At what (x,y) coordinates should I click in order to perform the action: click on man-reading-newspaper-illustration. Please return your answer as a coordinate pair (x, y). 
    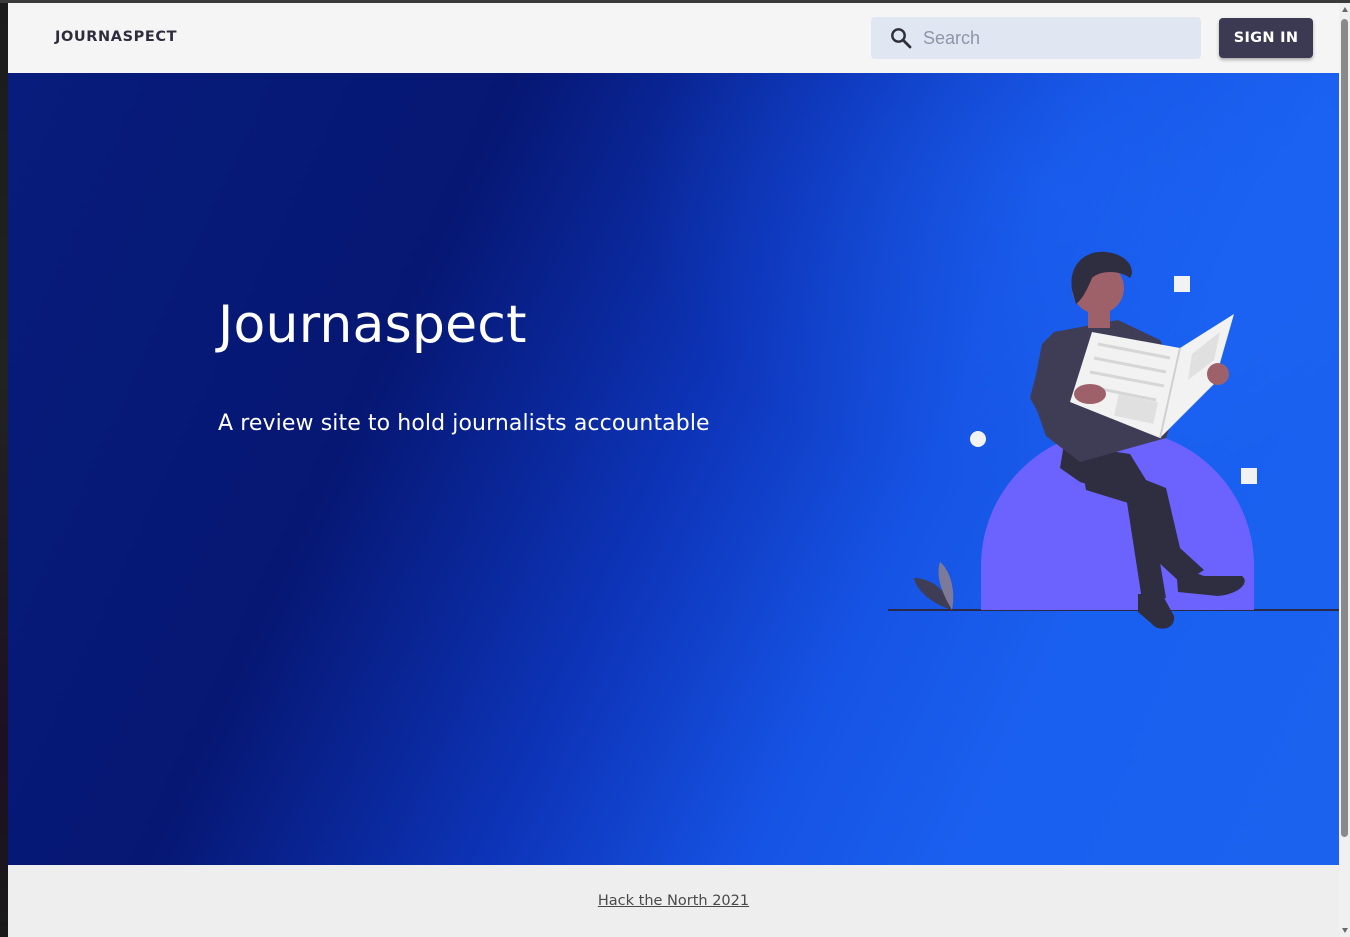
    Looking at the image, I should click on (1113, 440).